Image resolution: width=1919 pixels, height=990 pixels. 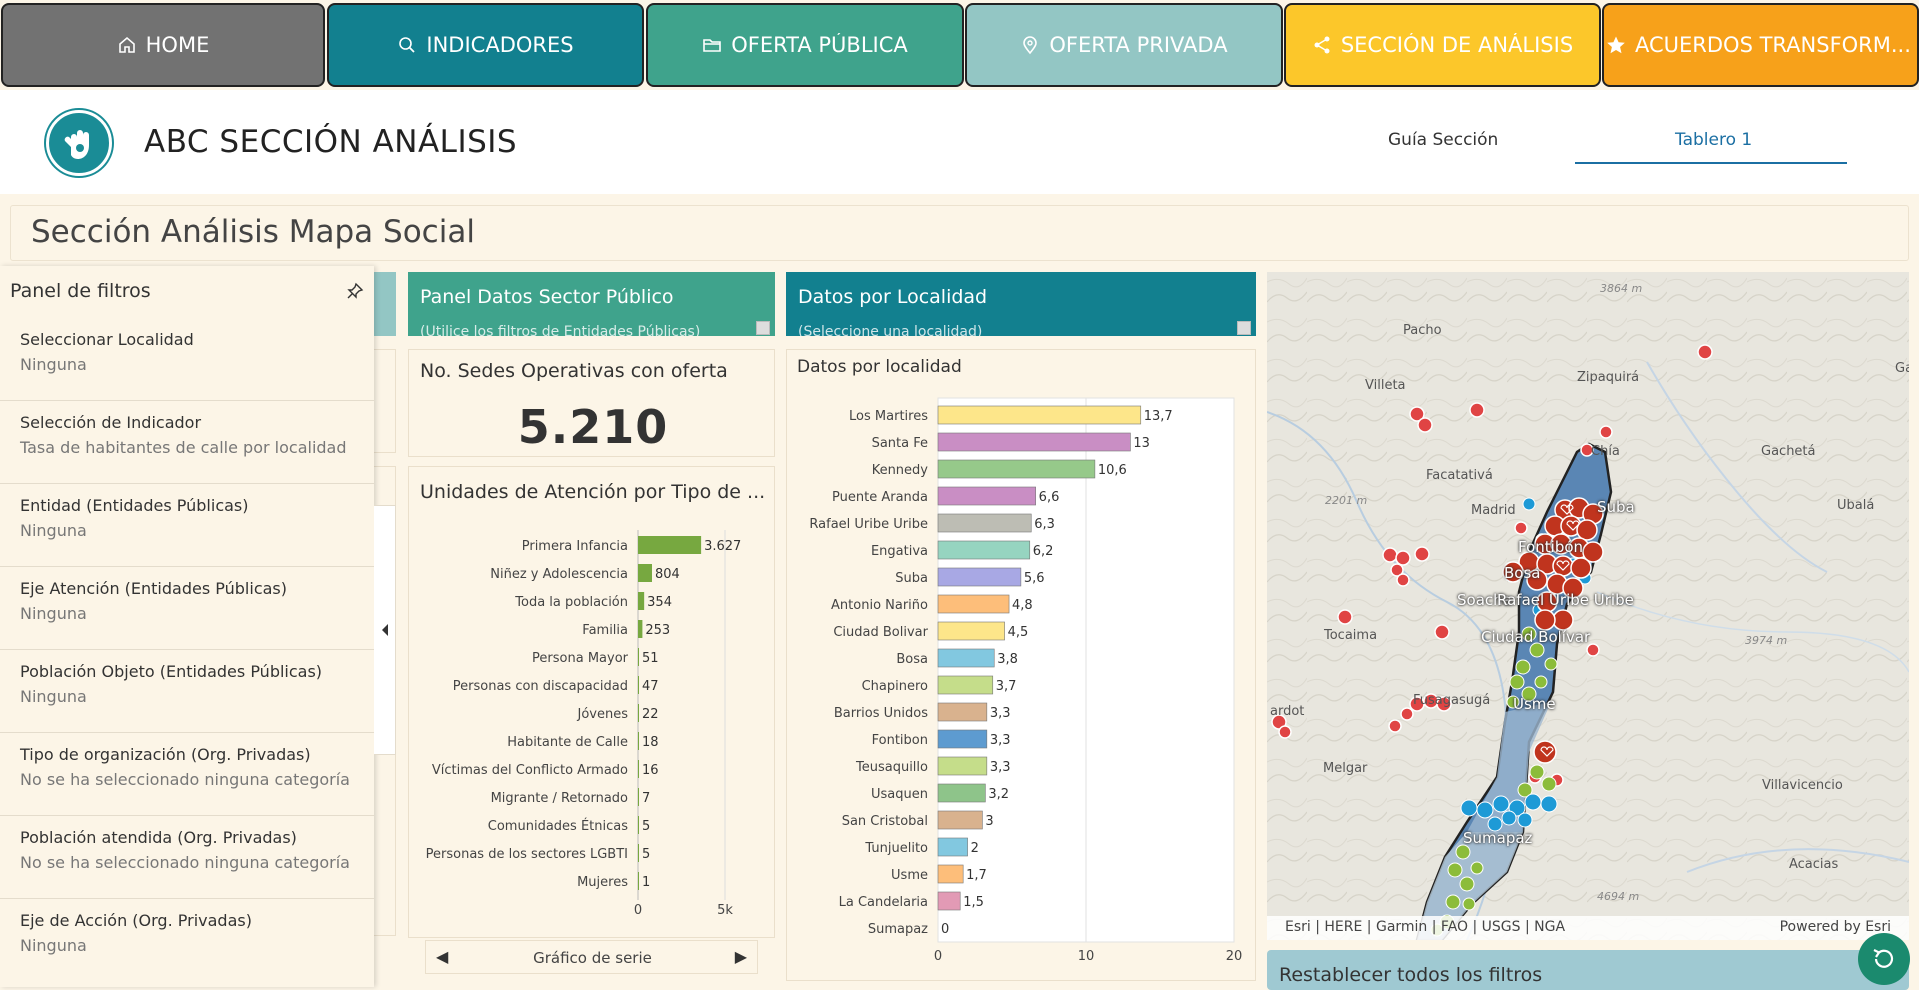 I want to click on locality-value-label: 2, so click(x=975, y=848).